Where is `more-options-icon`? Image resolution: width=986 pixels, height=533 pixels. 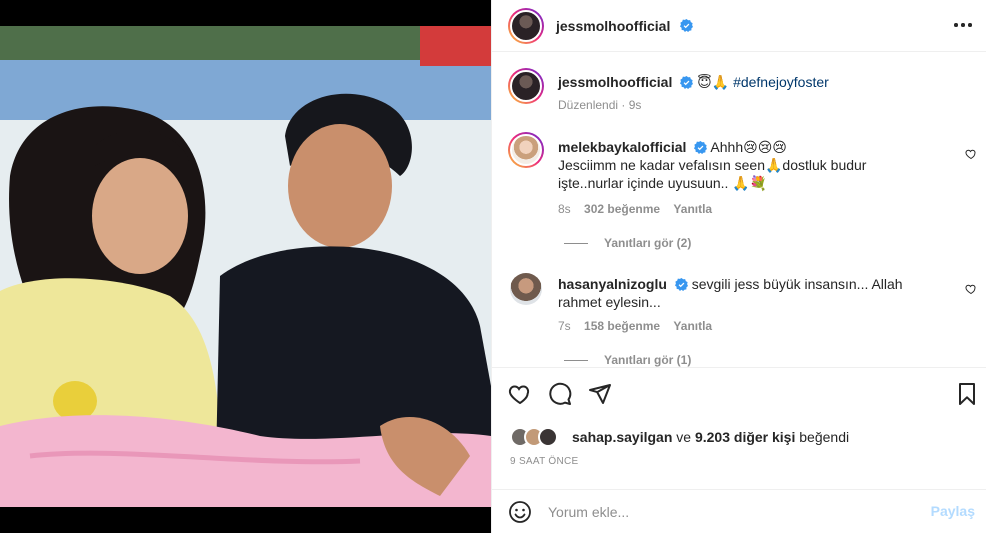
more-options-icon is located at coordinates (963, 25).